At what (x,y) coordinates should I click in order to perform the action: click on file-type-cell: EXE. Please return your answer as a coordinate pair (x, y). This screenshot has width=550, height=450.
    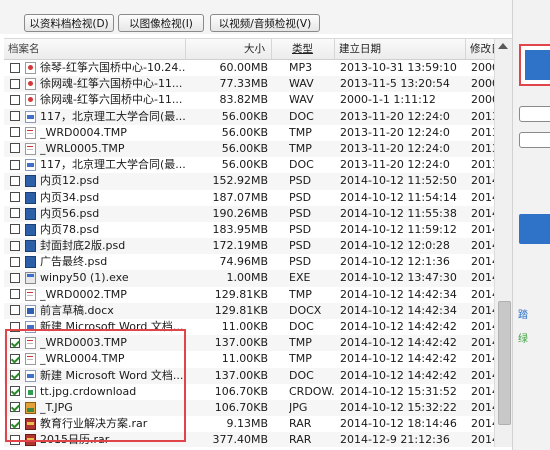
    Looking at the image, I should click on (300, 278).